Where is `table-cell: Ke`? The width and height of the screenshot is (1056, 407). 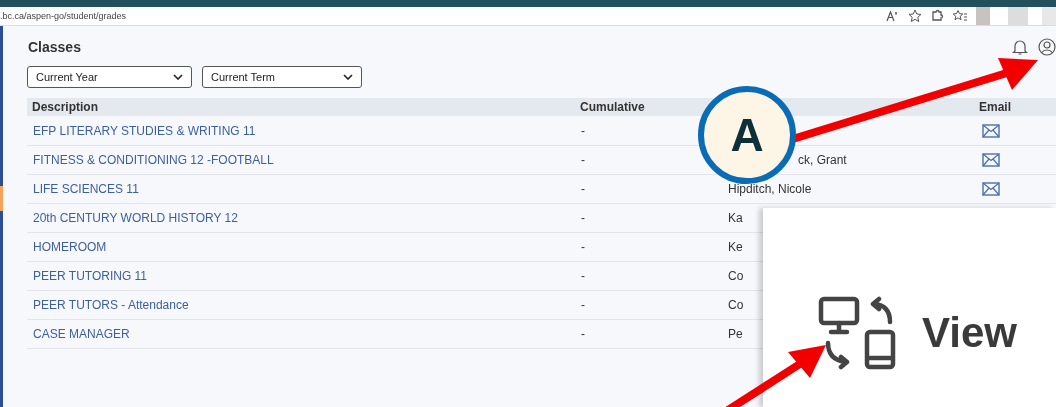 table-cell: Ke is located at coordinates (735, 247).